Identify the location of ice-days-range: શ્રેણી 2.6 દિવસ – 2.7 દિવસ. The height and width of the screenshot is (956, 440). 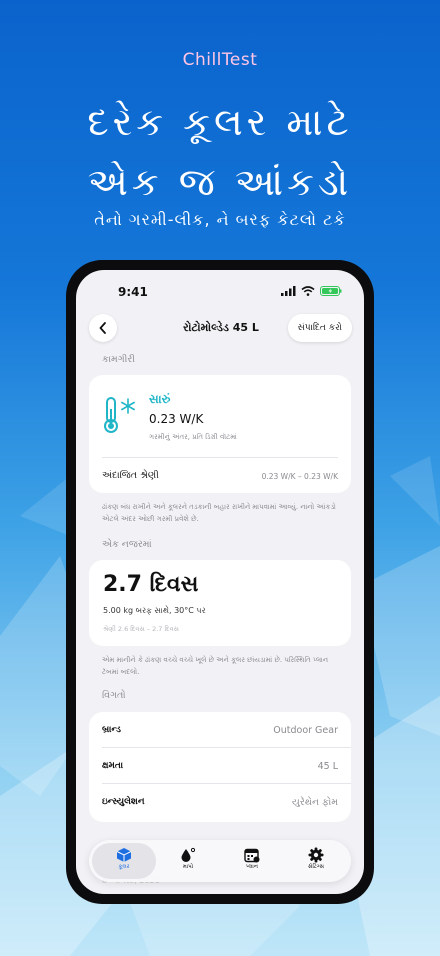
(141, 629).